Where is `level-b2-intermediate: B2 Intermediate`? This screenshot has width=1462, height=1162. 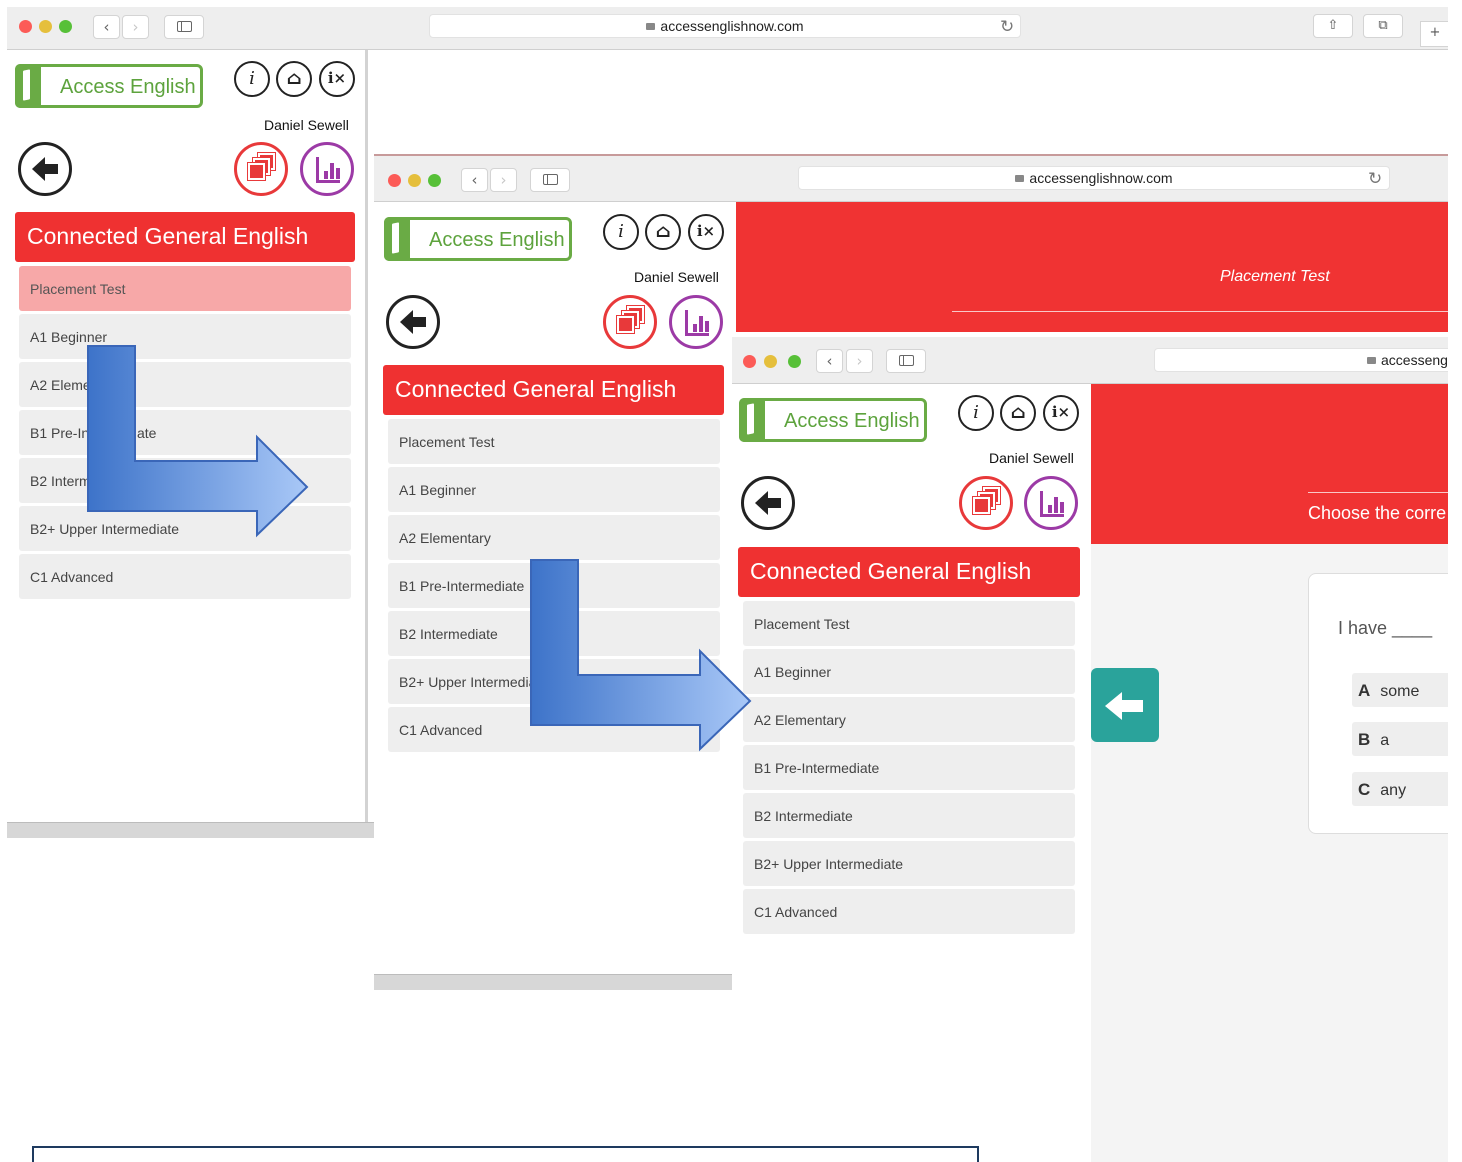
level-b2-intermediate: B2 Intermediate is located at coordinates (909, 815).